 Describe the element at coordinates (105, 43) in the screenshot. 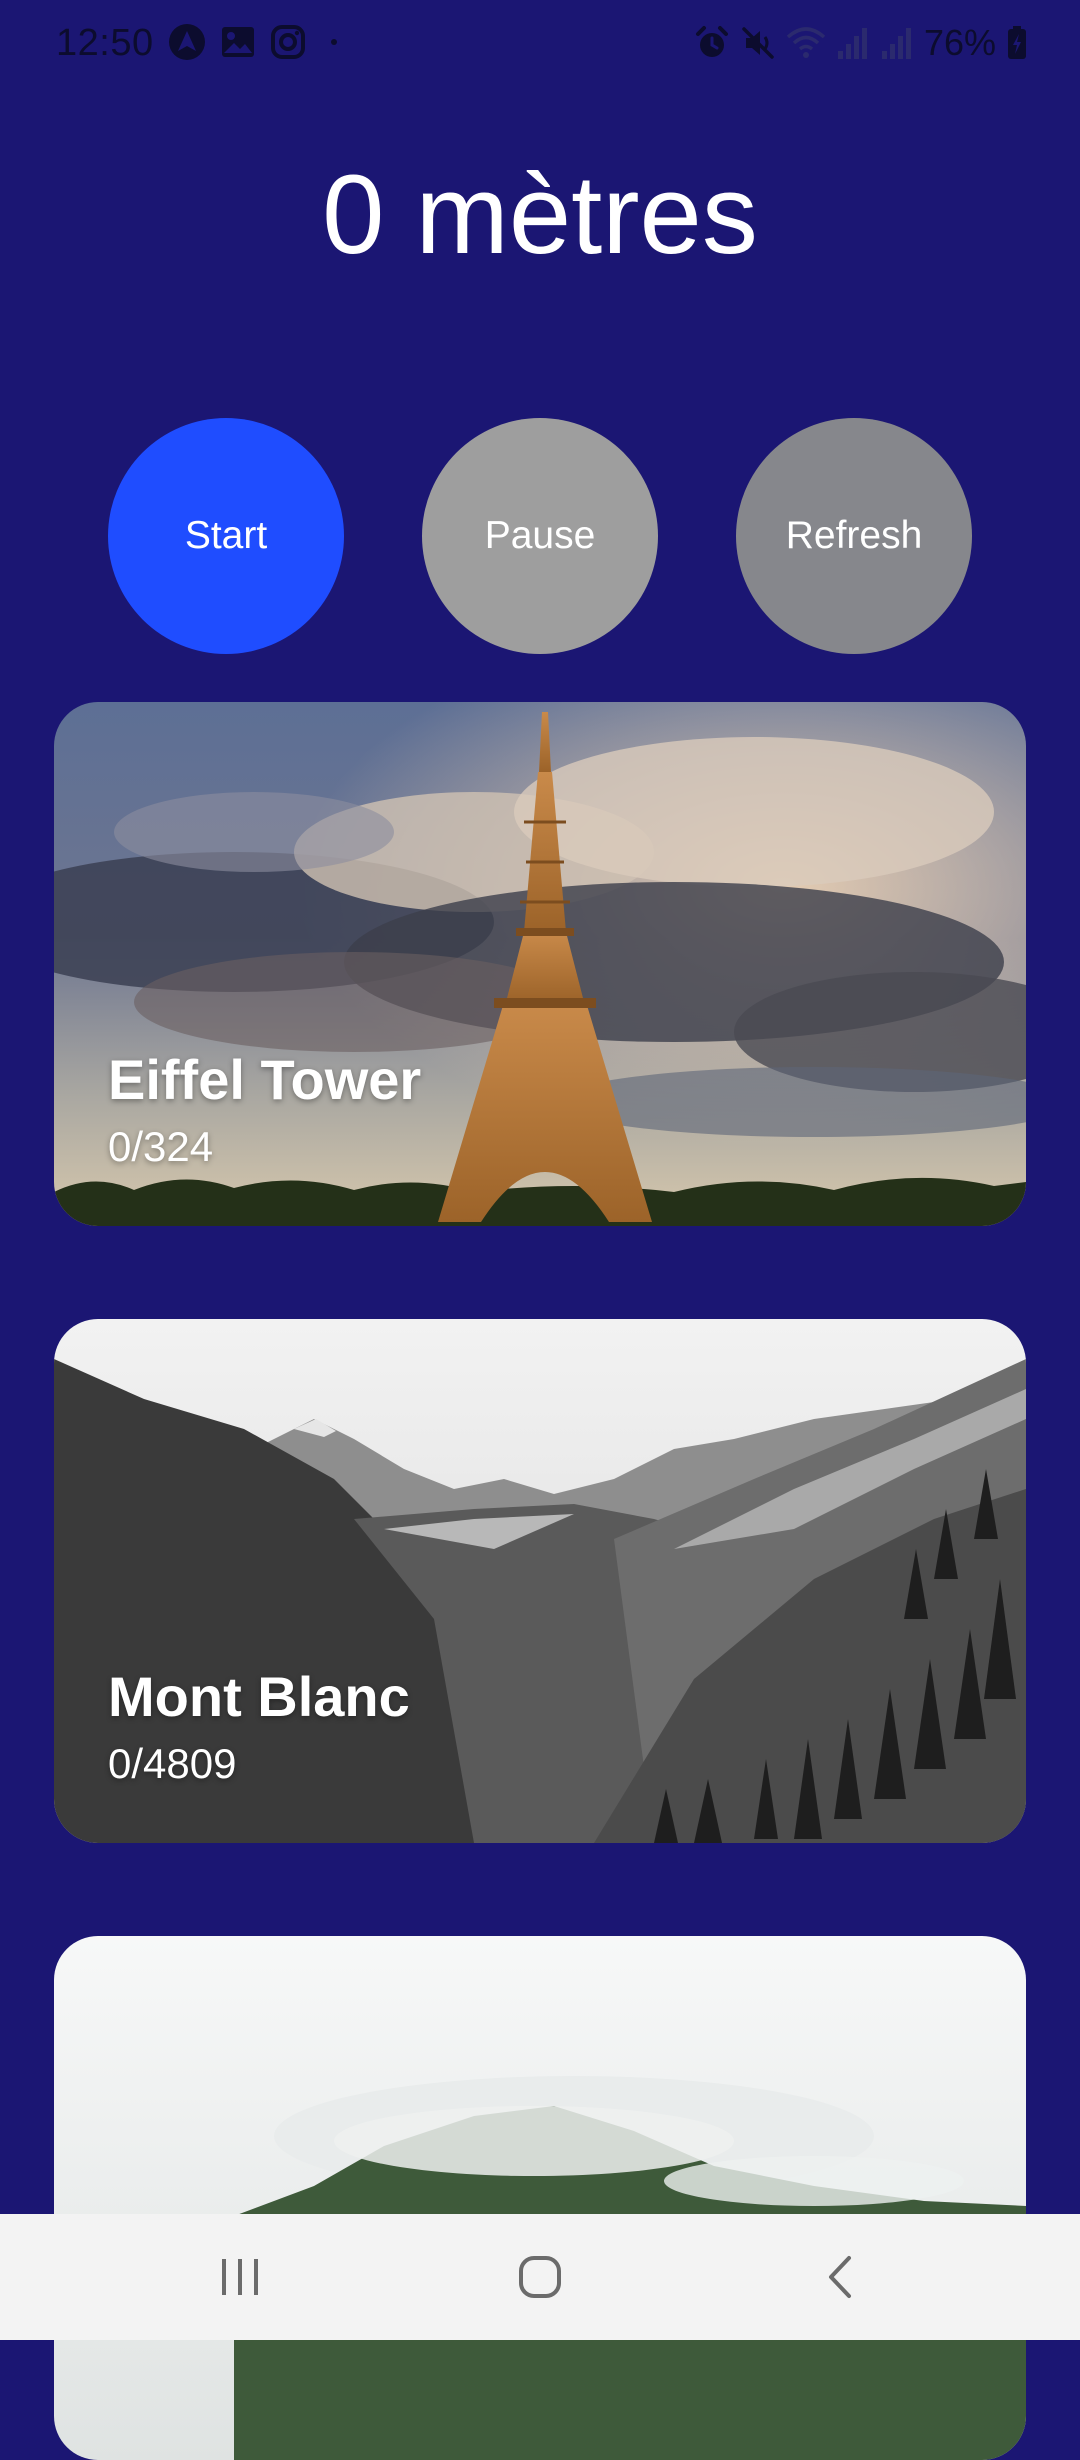

I see `status-time: 12:50` at that location.